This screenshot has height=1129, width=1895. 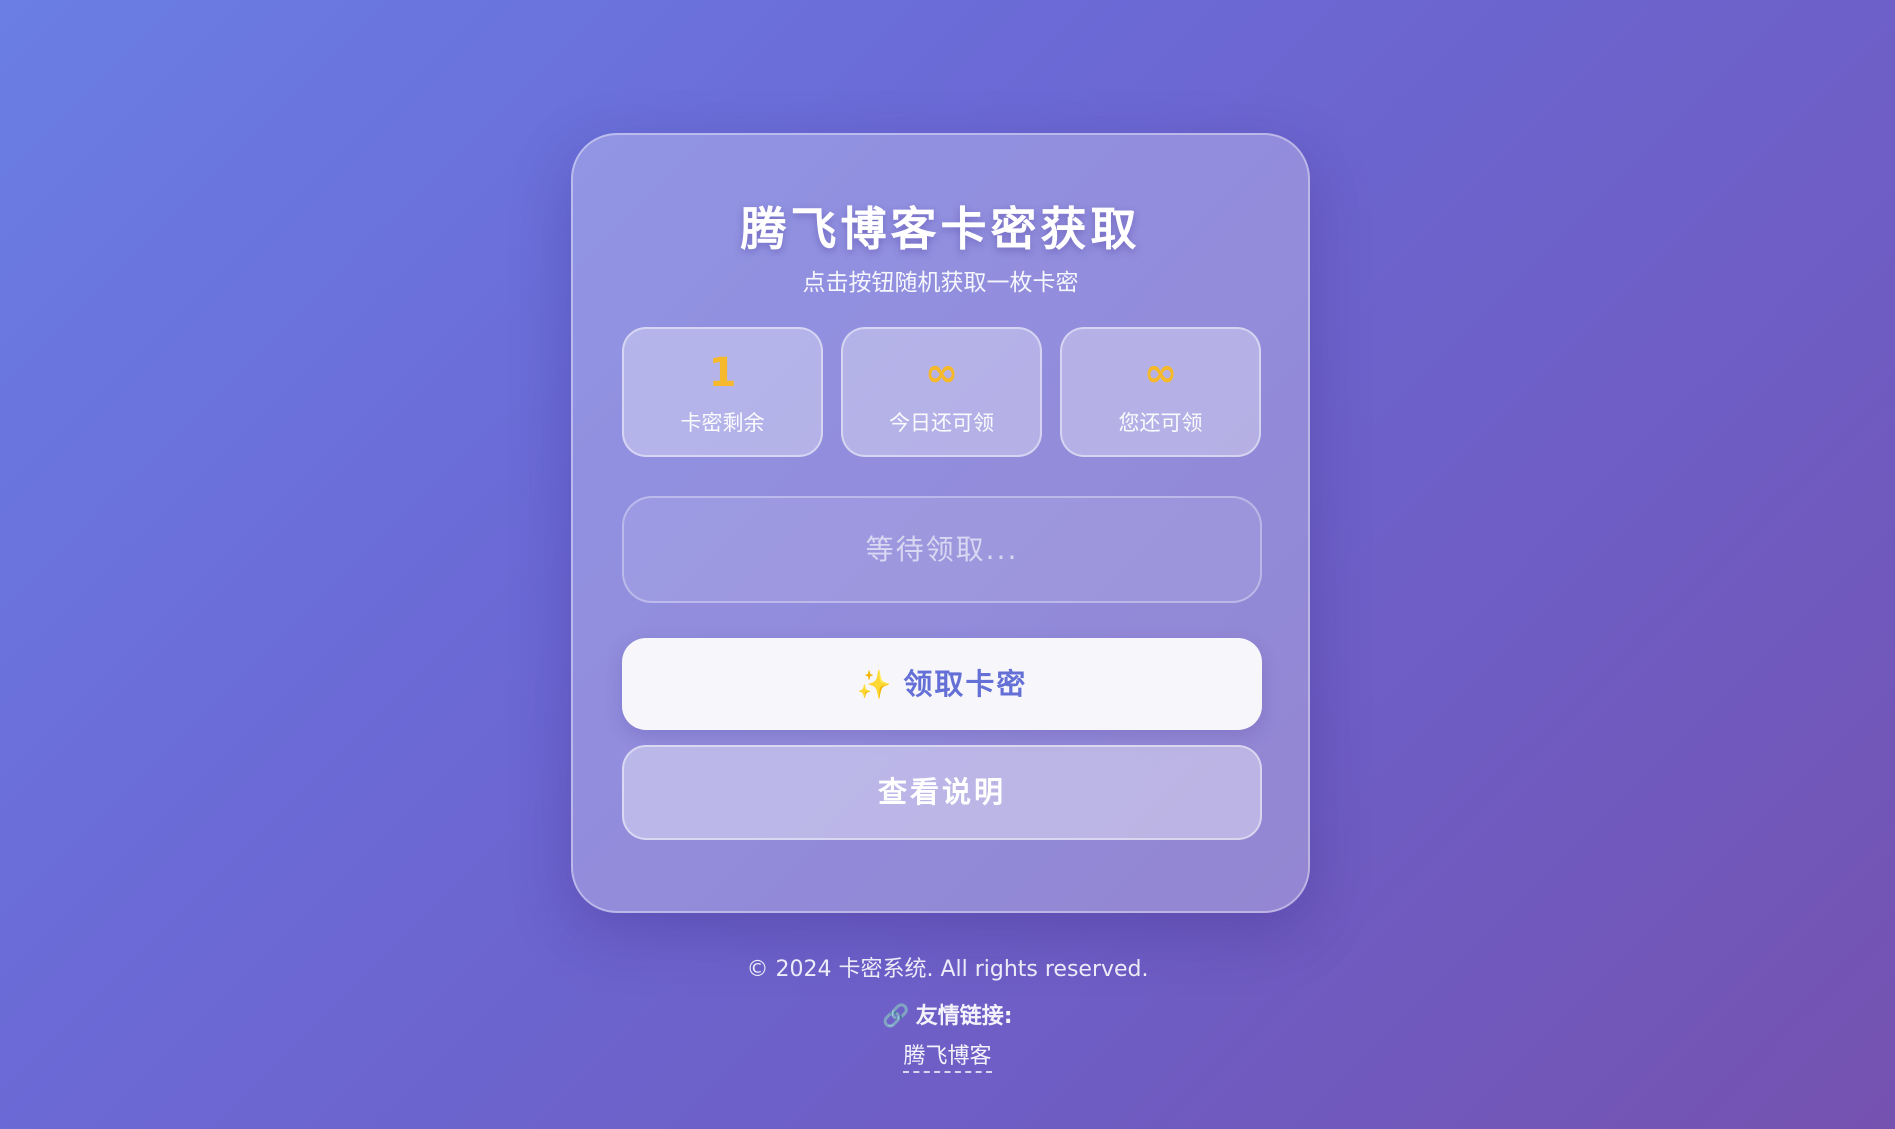 What do you see at coordinates (875, 684) in the screenshot?
I see `sparkles-icon: ✨` at bounding box center [875, 684].